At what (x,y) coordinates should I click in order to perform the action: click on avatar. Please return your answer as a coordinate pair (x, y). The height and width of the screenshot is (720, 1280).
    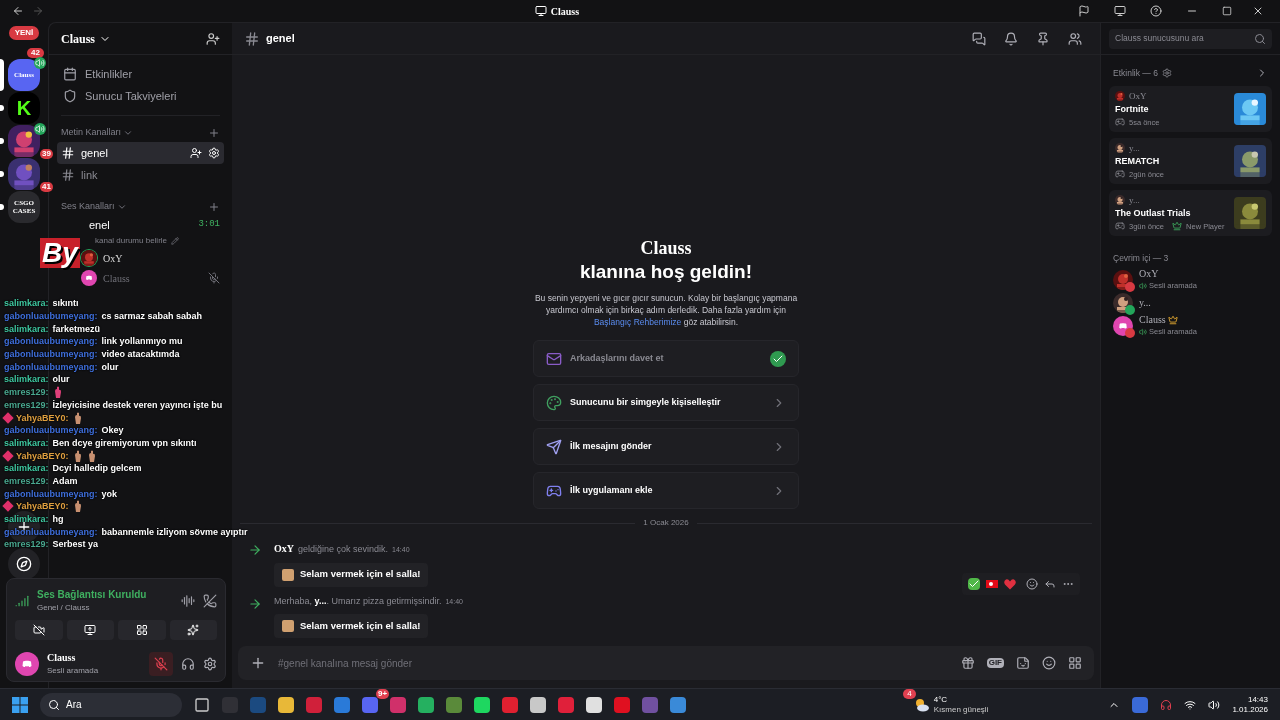
    Looking at the image, I should click on (27, 663).